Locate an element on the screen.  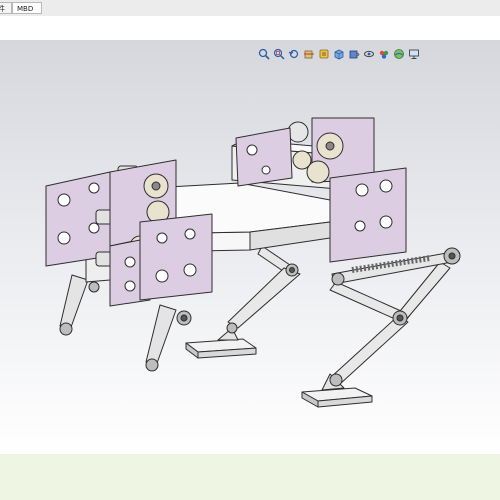
front-linkage-leg is located at coordinates (263, 289).